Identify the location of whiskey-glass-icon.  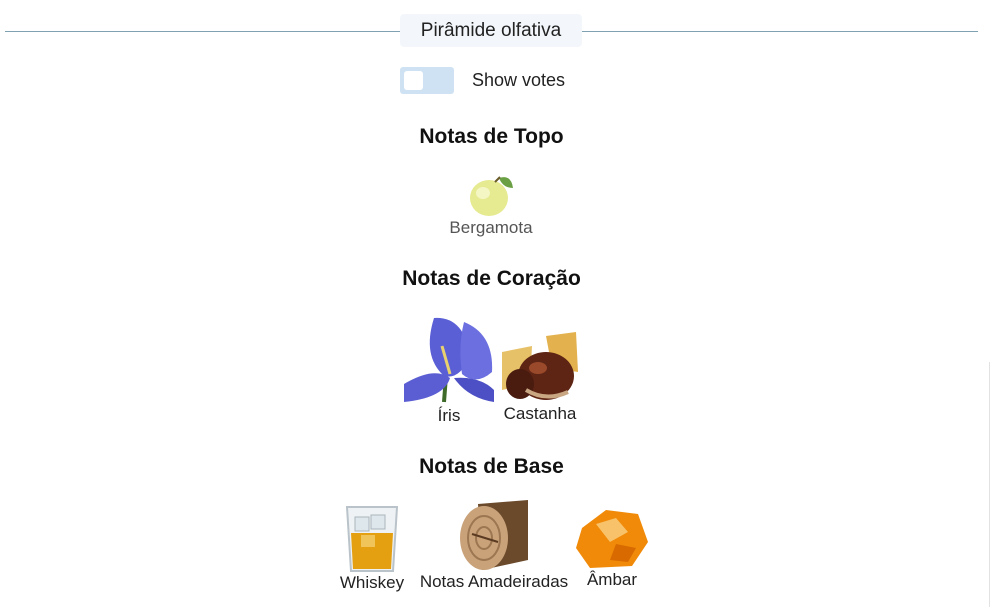
(372, 539).